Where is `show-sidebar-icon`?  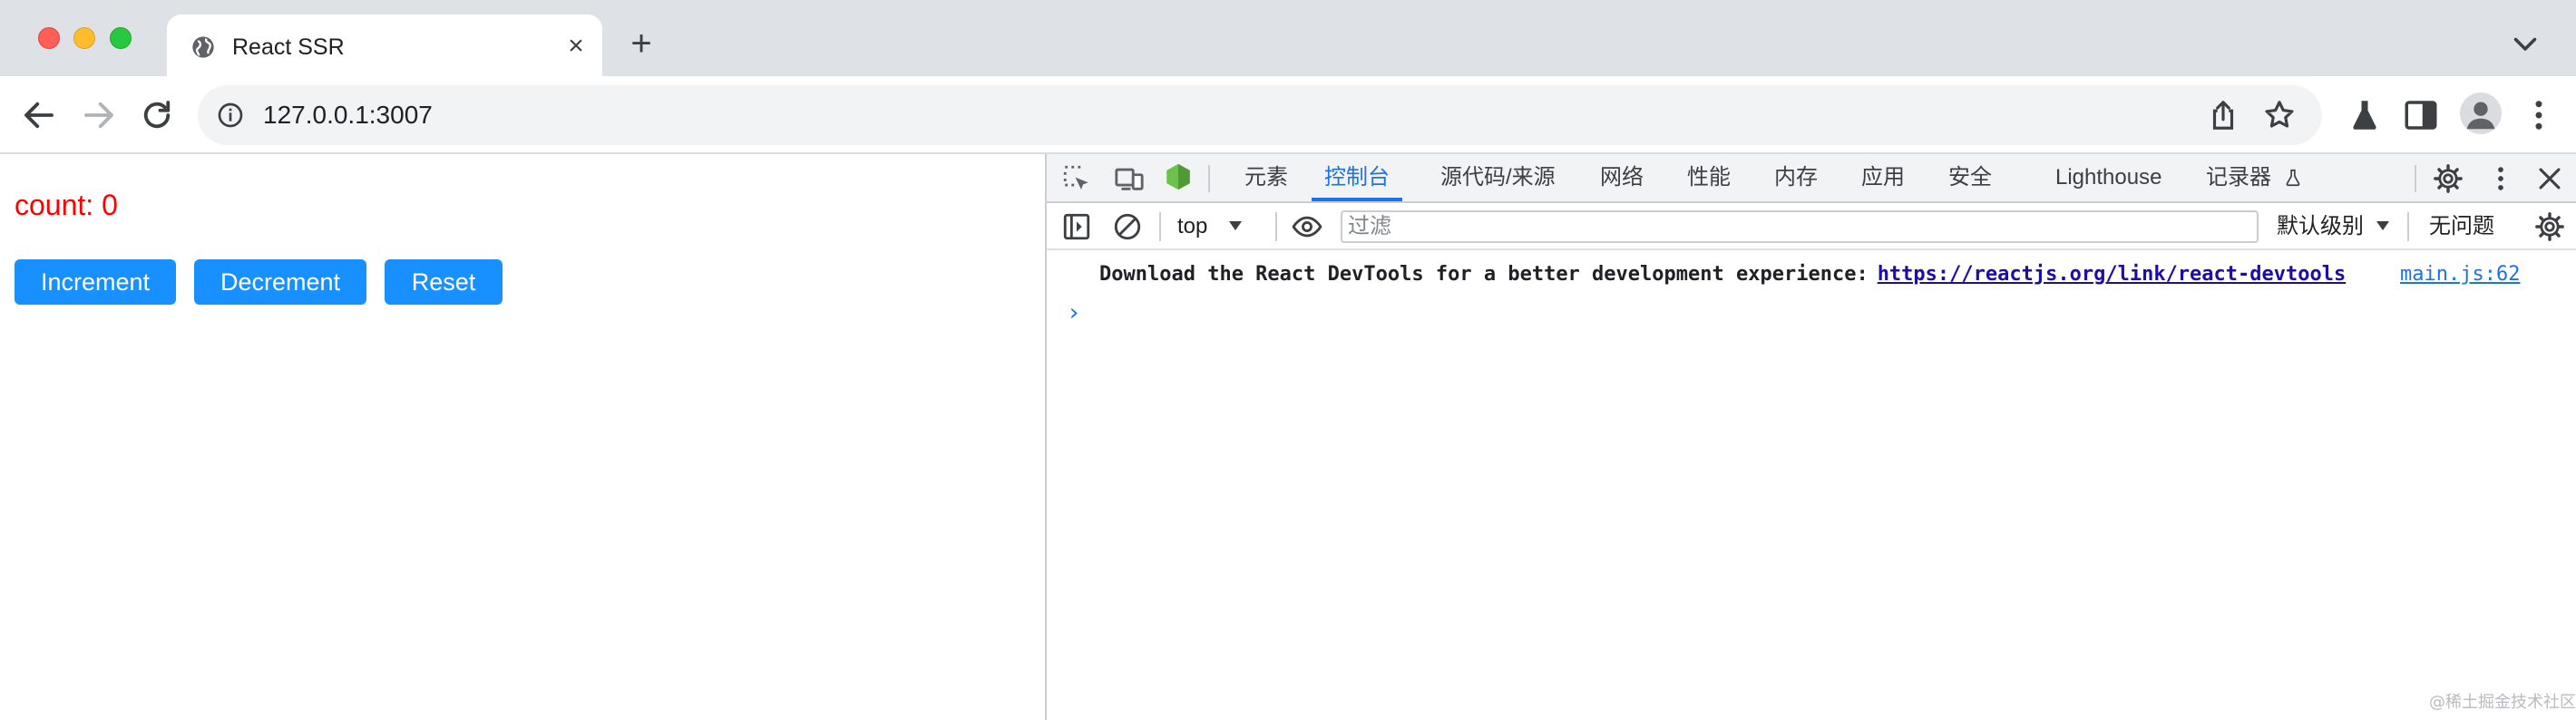 show-sidebar-icon is located at coordinates (1076, 227).